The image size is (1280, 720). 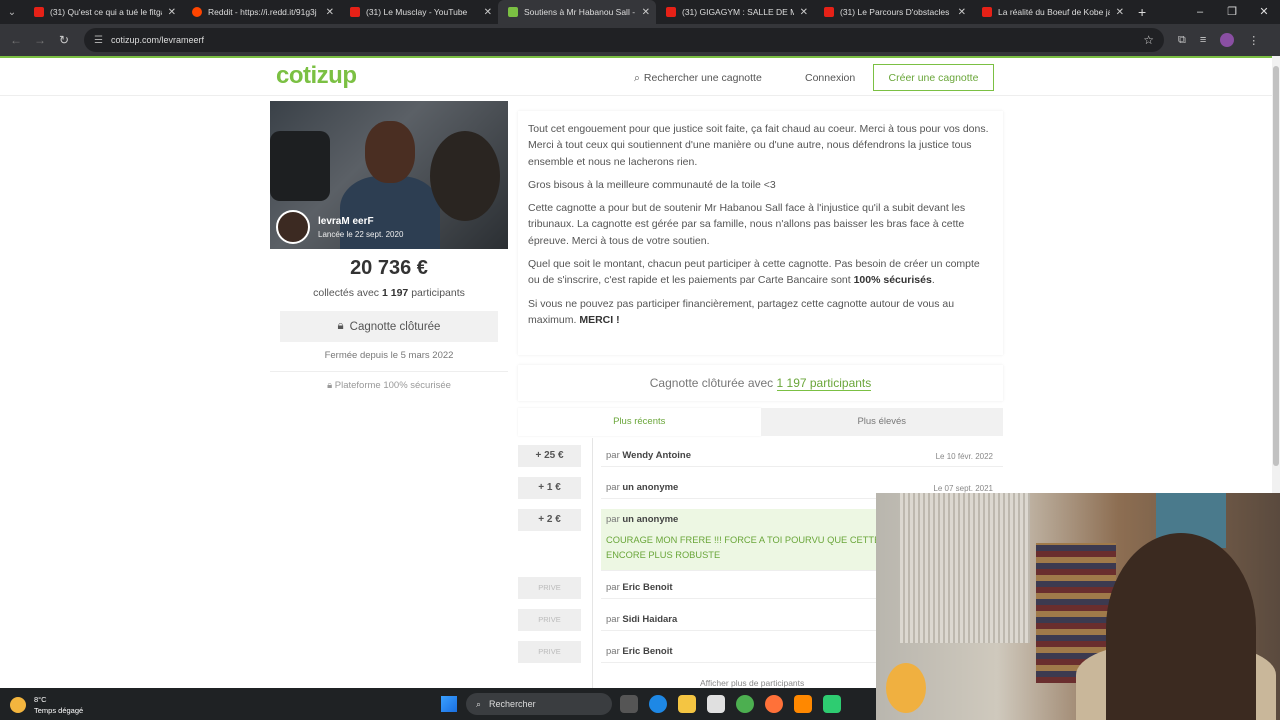 What do you see at coordinates (1203, 40) in the screenshot?
I see `media-icon: ≡` at bounding box center [1203, 40].